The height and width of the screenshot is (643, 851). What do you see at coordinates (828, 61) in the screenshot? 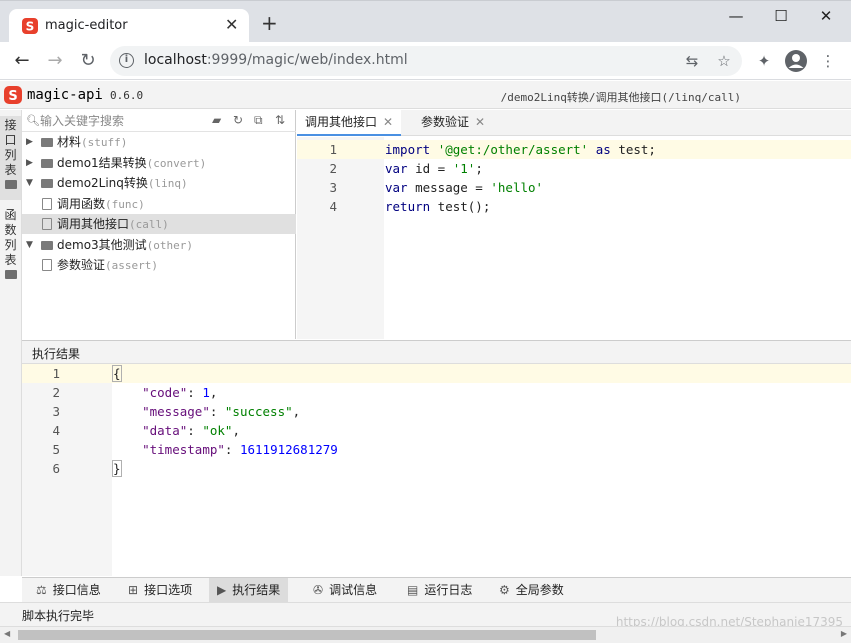
I see `browser-menu-icon: ⋮` at bounding box center [828, 61].